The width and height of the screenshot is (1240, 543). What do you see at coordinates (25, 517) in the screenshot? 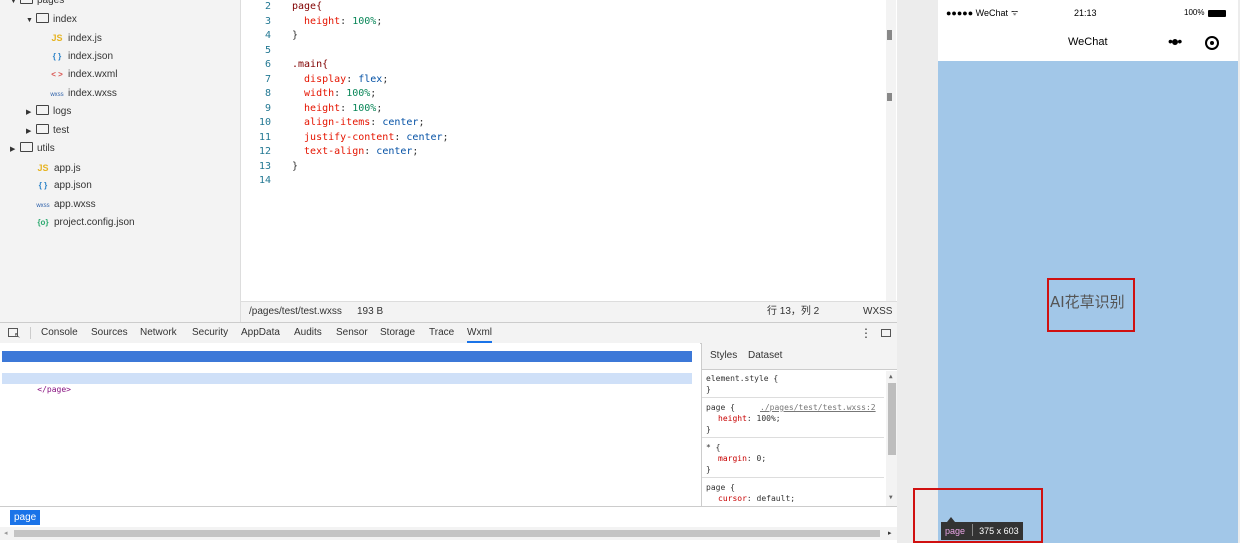
I see `breadcrumb-page: page` at bounding box center [25, 517].